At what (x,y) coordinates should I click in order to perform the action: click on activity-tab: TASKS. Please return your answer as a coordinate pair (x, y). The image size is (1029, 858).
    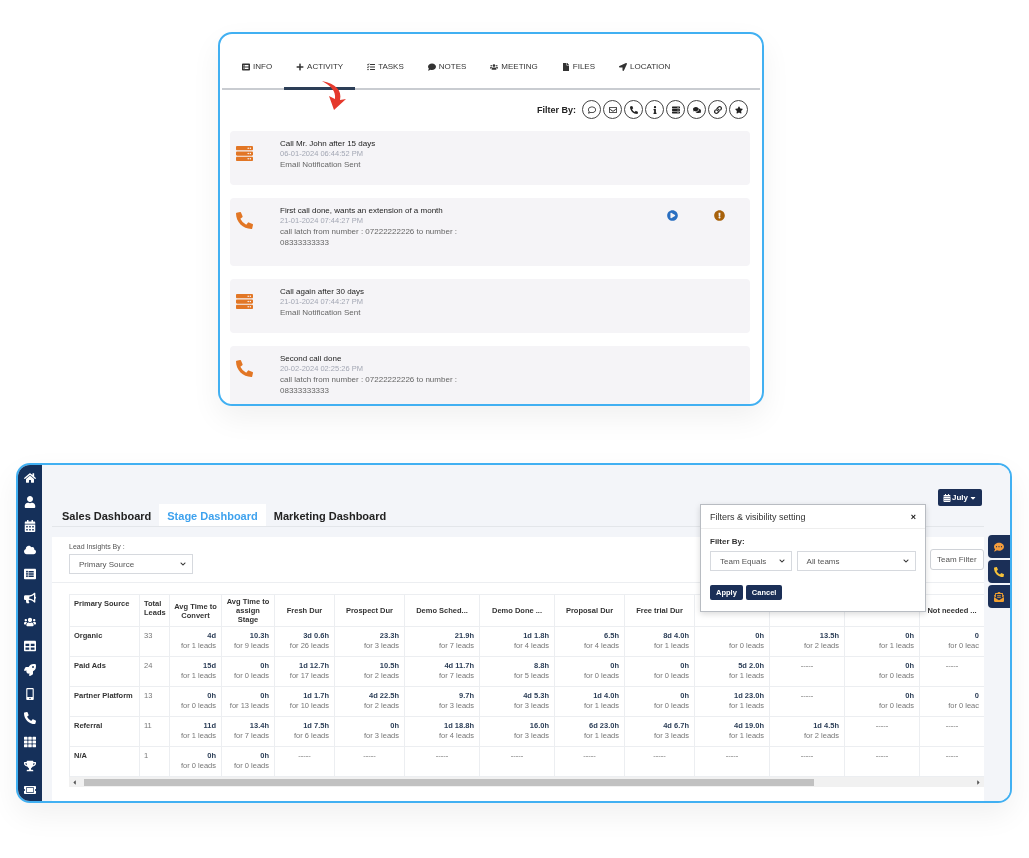
    Looking at the image, I should click on (385, 68).